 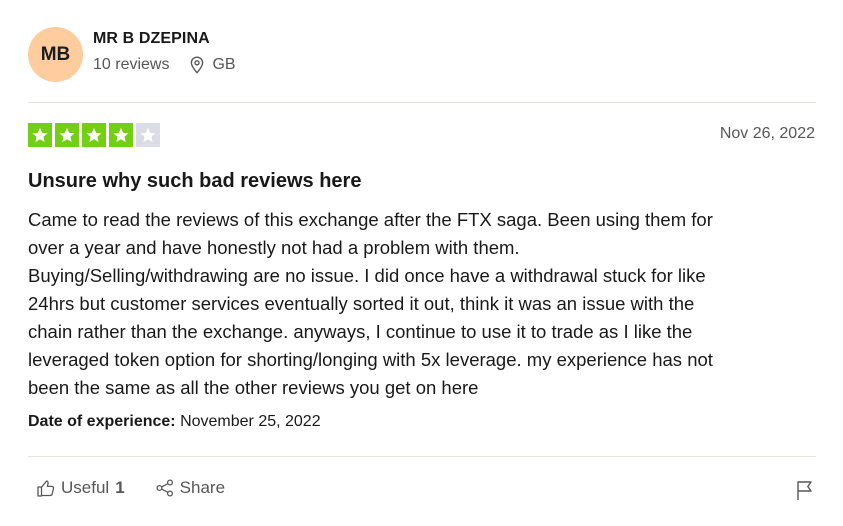 I want to click on star-rating, so click(x=95, y=135).